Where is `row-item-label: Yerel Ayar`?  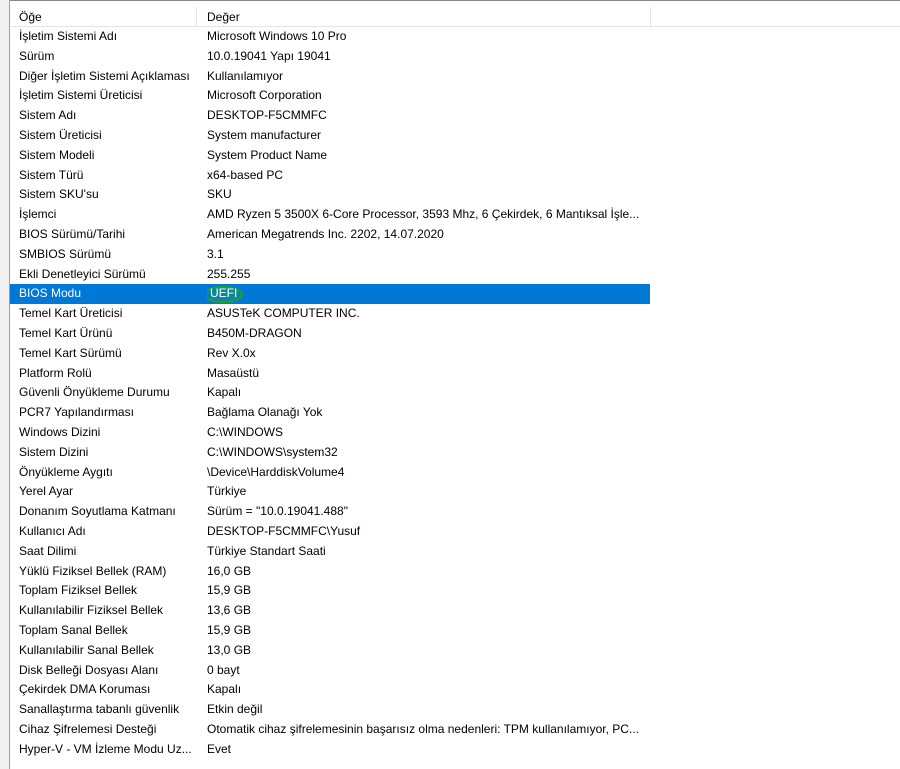 row-item-label: Yerel Ayar is located at coordinates (46, 491).